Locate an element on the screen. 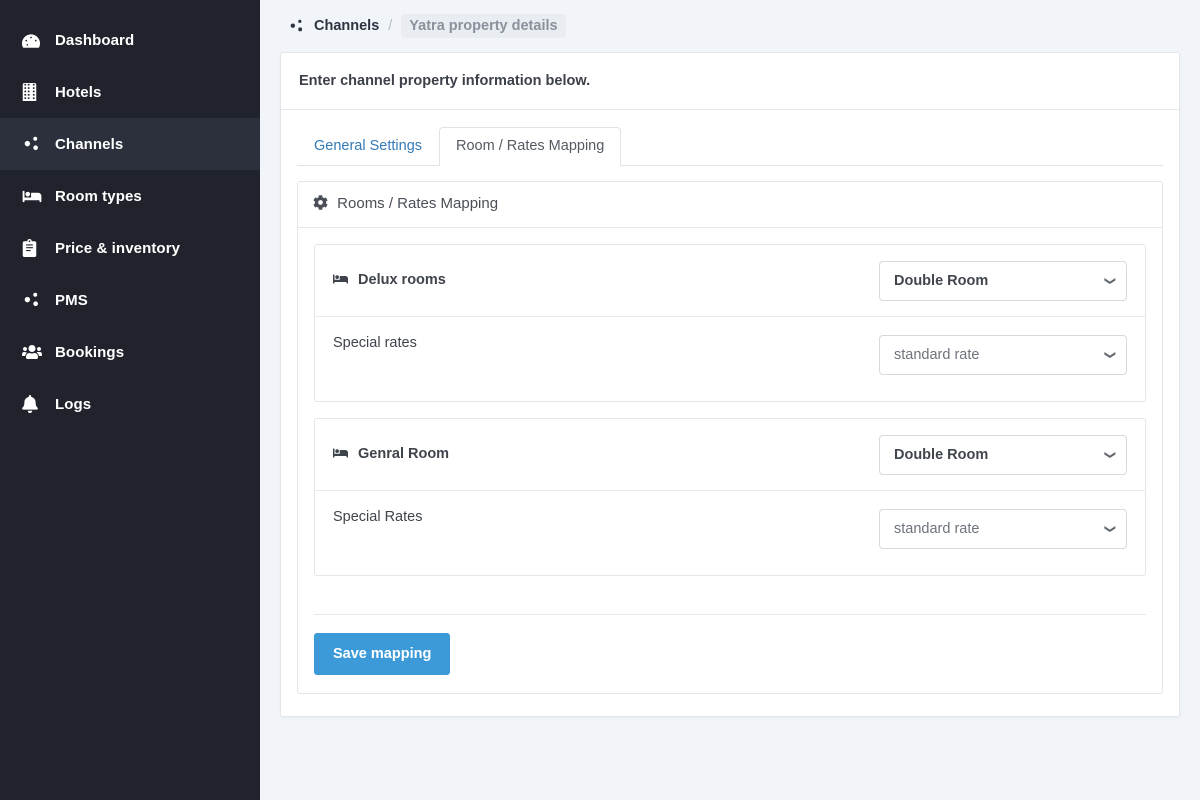 This screenshot has height=800, width=1200. breadcrumb-tail: Yatra property details is located at coordinates (483, 26).